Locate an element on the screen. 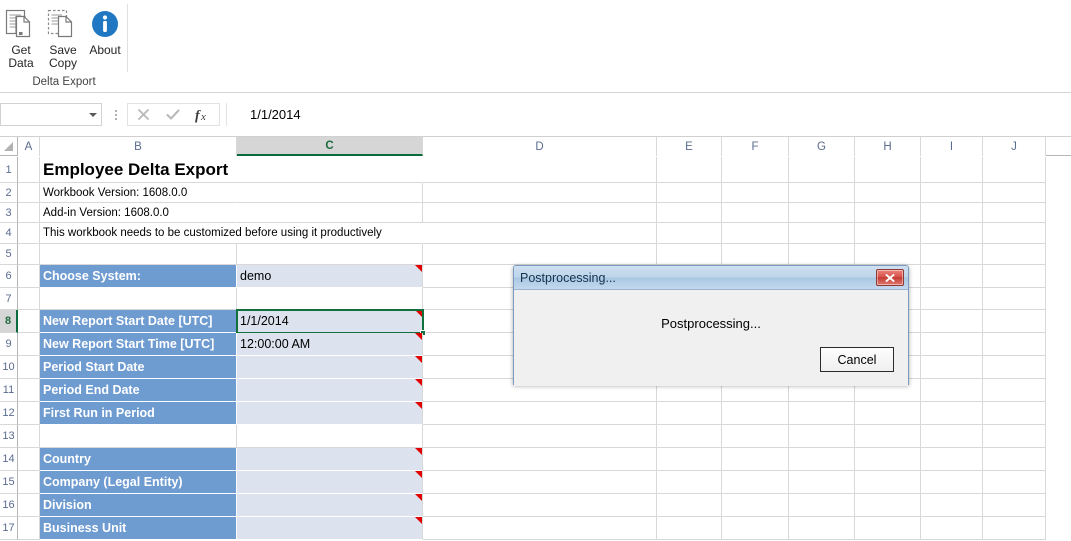  row-header-13: 13 is located at coordinates (9, 436).